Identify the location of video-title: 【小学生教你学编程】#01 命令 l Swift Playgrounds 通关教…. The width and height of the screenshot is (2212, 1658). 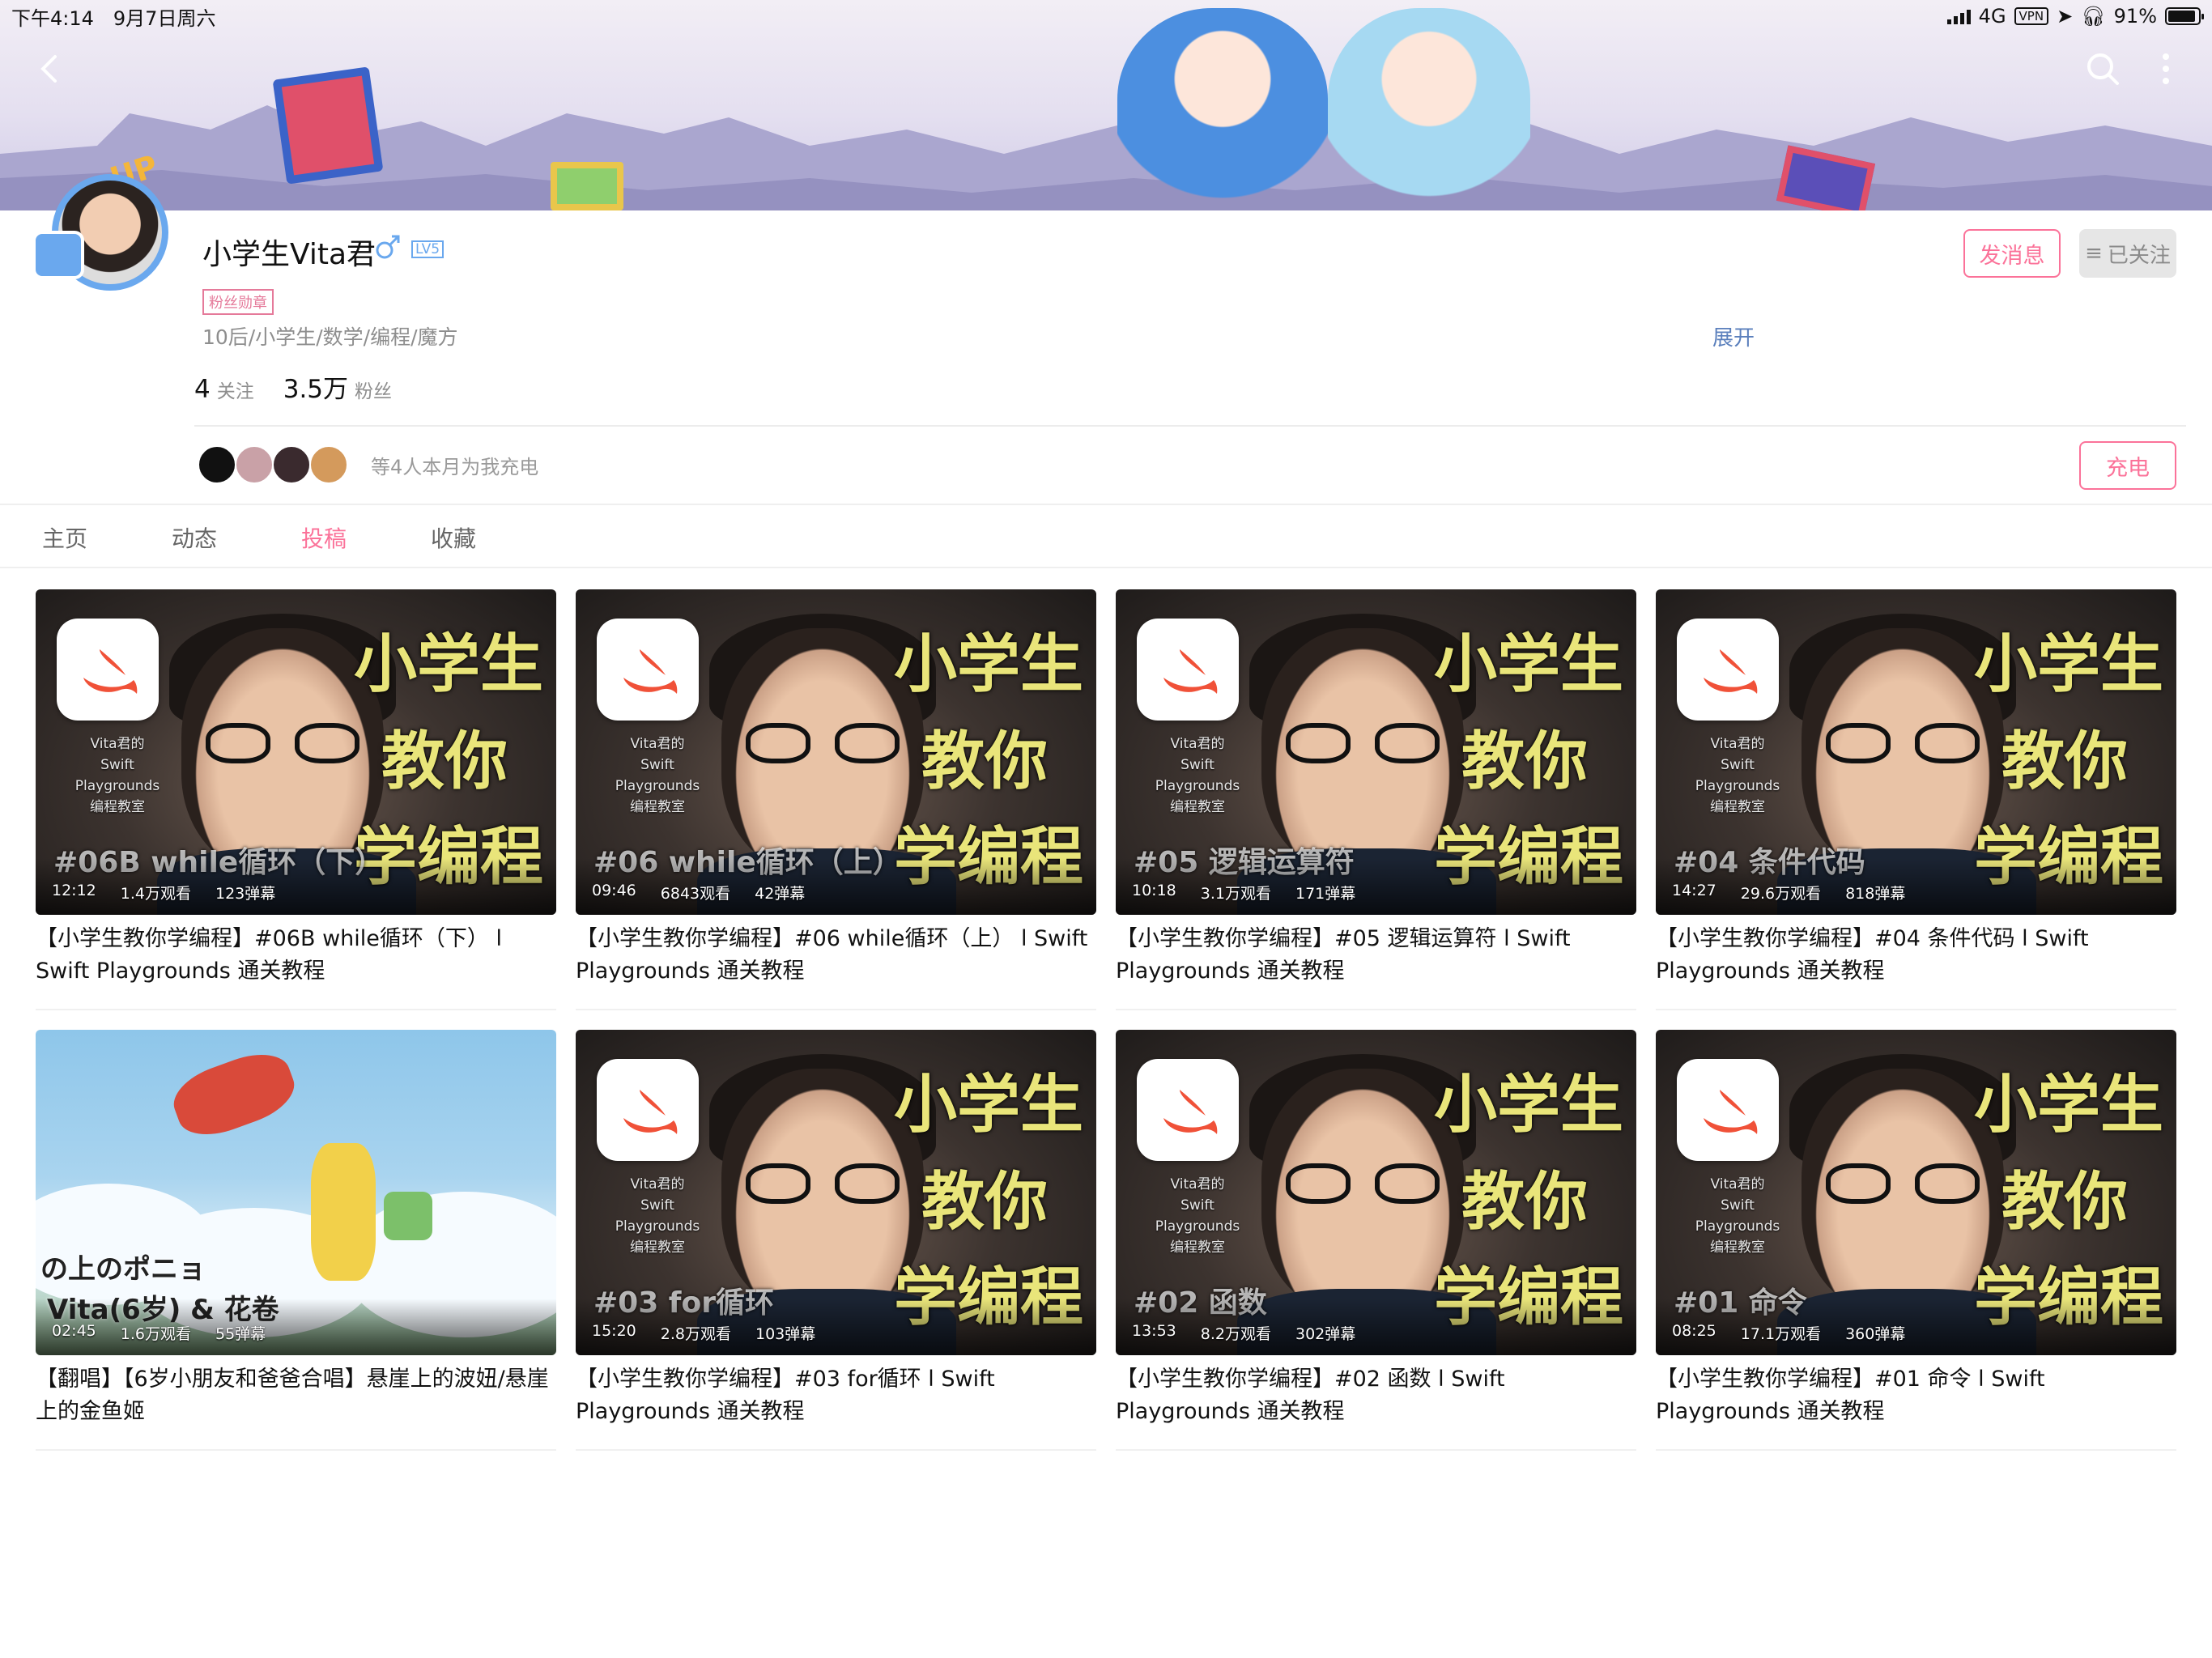
(1916, 1395).